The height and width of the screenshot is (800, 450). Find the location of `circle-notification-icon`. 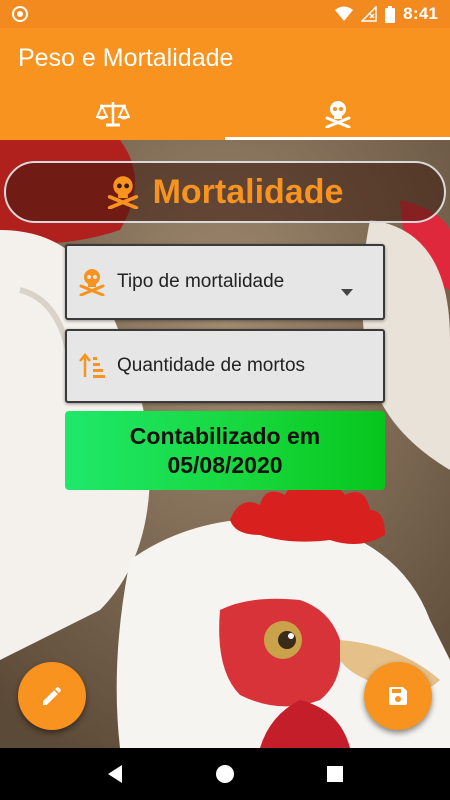

circle-notification-icon is located at coordinates (20, 14).